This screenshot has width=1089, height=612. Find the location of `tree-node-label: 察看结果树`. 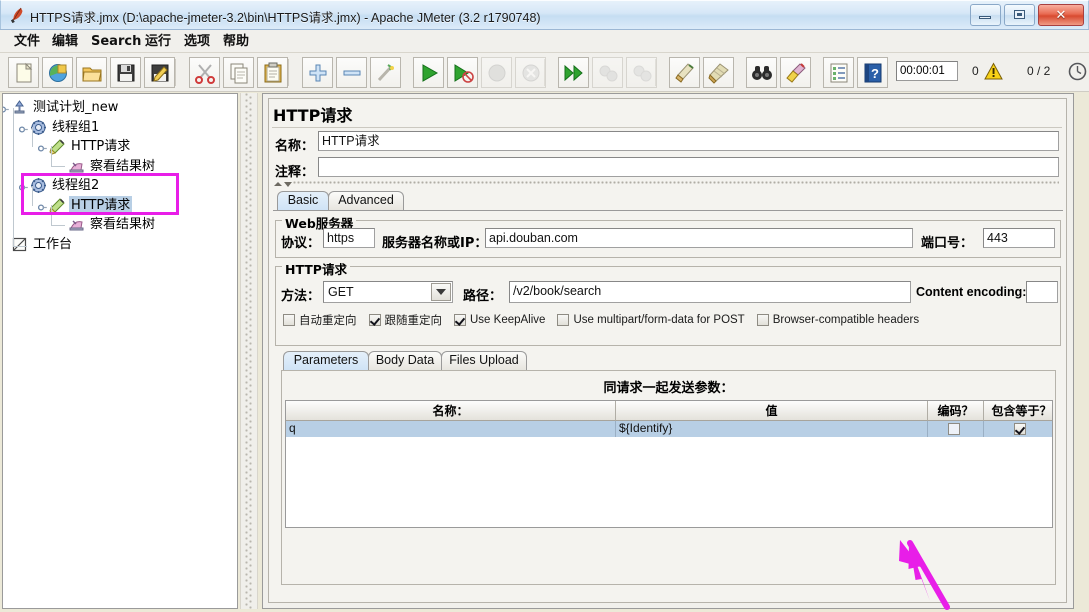

tree-node-label: 察看结果树 is located at coordinates (123, 224).